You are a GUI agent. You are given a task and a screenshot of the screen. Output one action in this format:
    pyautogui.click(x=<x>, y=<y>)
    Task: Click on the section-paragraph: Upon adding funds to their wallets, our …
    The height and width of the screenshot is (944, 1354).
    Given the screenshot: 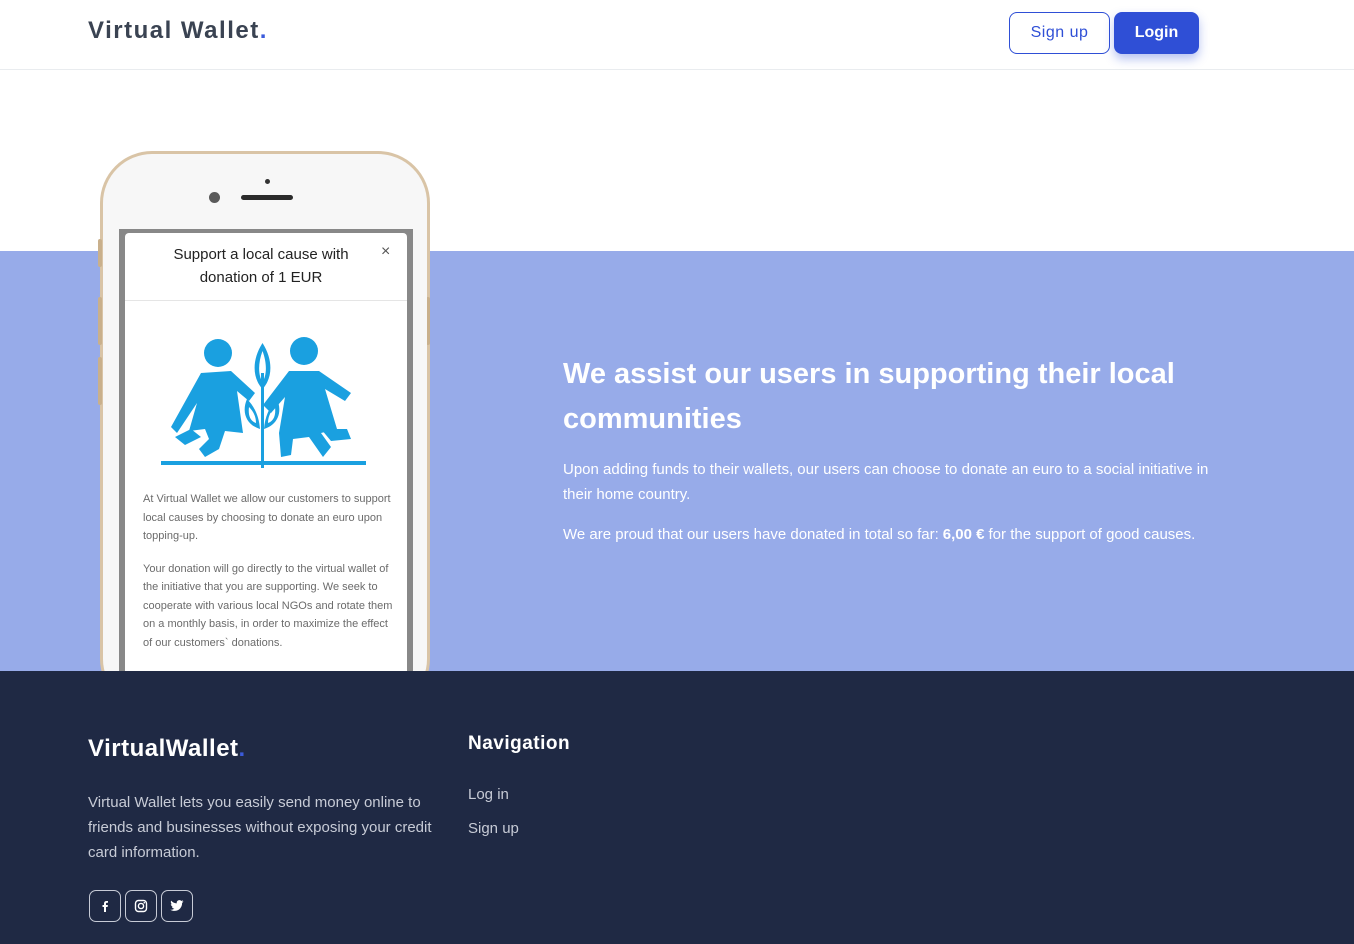 What is the action you would take?
    pyautogui.click(x=886, y=482)
    